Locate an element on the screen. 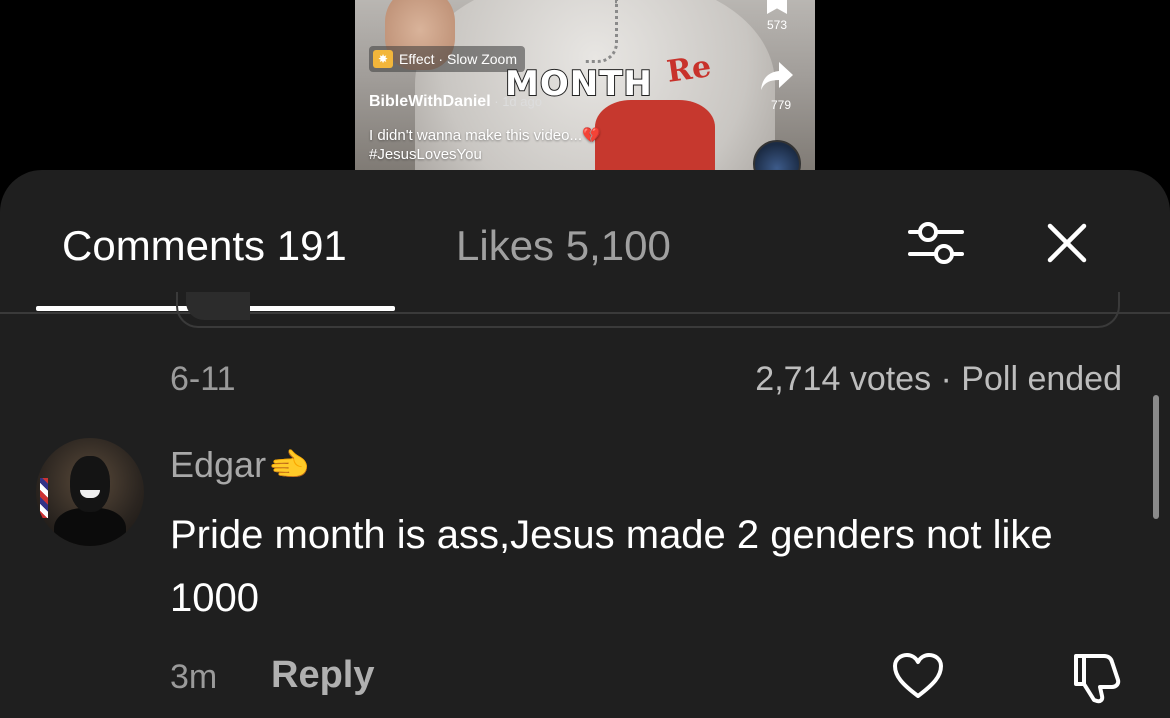 This screenshot has width=1170, height=718. video-caption-line: I didn't wanna make this video...💔 is located at coordinates (485, 135).